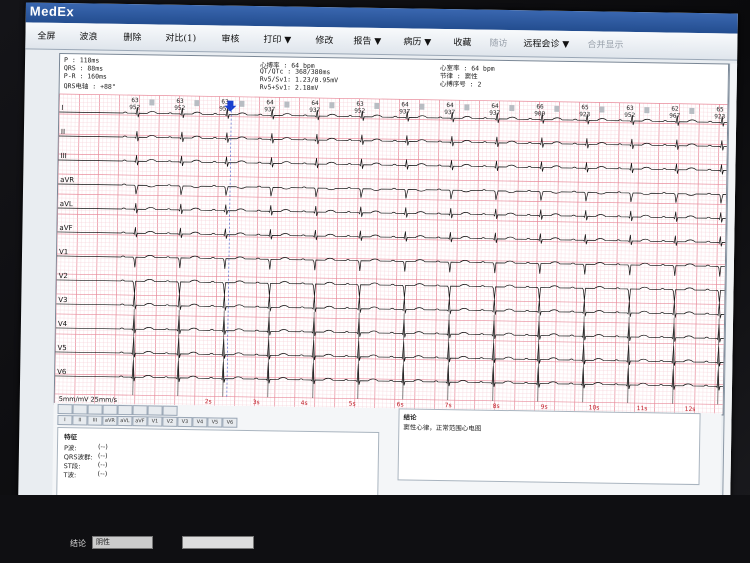 The width and height of the screenshot is (750, 563). What do you see at coordinates (63, 252) in the screenshot?
I see `lead-label: V1` at bounding box center [63, 252].